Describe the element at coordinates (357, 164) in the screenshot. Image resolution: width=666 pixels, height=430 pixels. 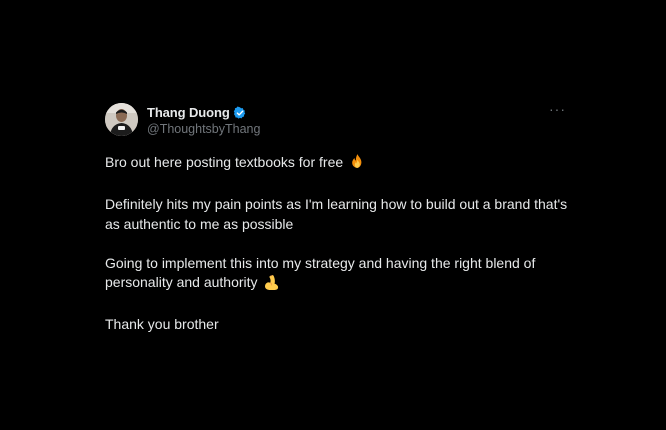
I see `fire-emoji-icon` at that location.